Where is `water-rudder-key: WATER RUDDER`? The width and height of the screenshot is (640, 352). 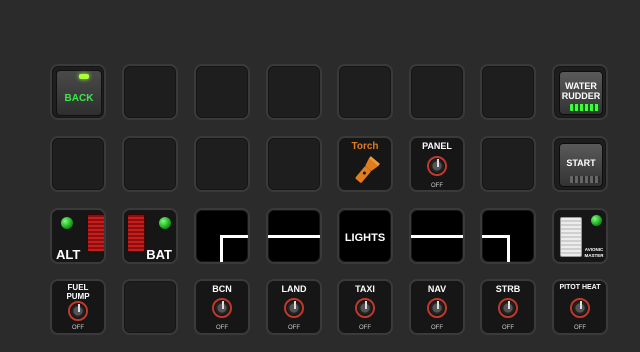
water-rudder-key: WATER RUDDER is located at coordinates (580, 92).